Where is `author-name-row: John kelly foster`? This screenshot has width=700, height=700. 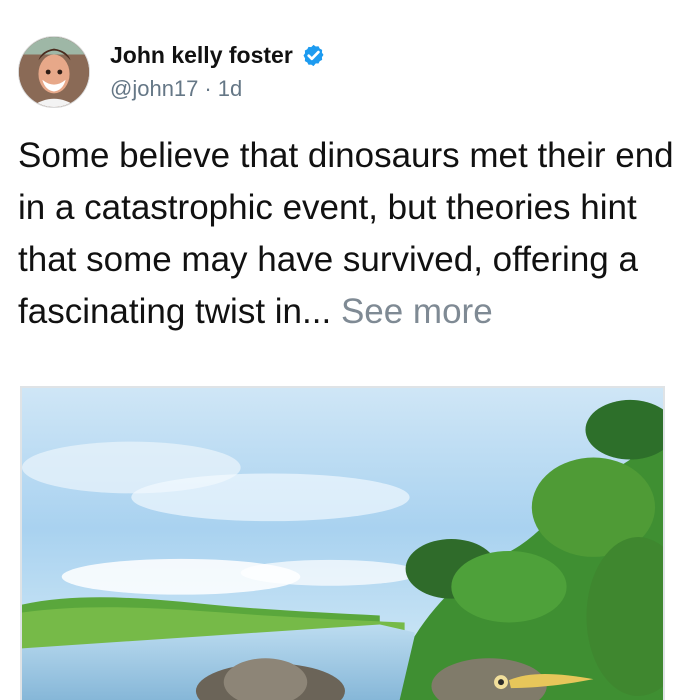 author-name-row: John kelly foster is located at coordinates (218, 55).